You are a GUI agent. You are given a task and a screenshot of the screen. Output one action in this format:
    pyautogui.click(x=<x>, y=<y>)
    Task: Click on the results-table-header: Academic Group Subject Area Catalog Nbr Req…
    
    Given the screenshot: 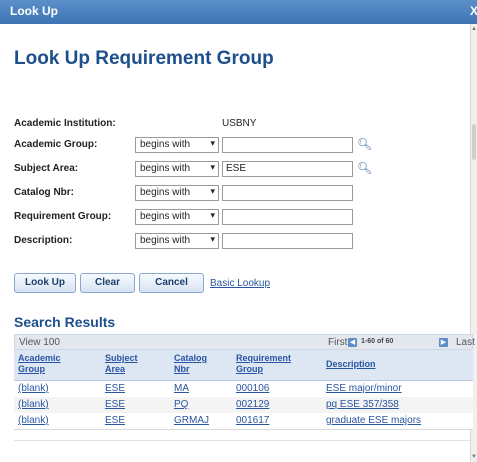 What is the action you would take?
    pyautogui.click(x=243, y=365)
    